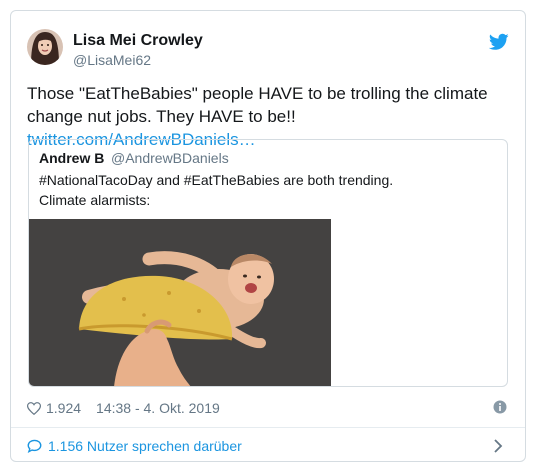 Image resolution: width=538 pixels, height=474 pixels. What do you see at coordinates (95, 200) in the screenshot?
I see `quoted-text-line-2: Climate alarmists:` at bounding box center [95, 200].